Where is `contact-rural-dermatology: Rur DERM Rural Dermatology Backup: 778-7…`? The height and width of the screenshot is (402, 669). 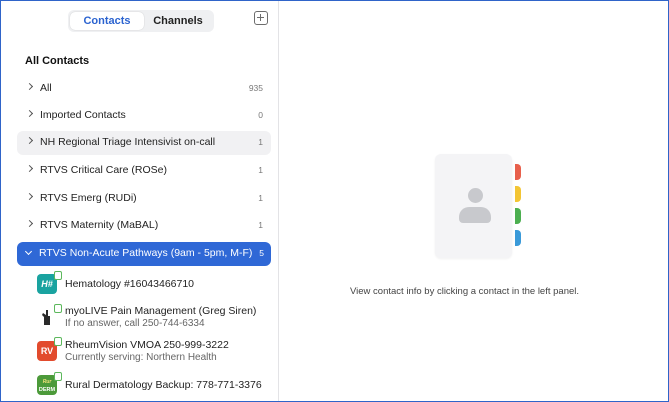
contact-rural-dermatology: Rur DERM Rural Dermatology Backup: 778-7… is located at coordinates (144, 384).